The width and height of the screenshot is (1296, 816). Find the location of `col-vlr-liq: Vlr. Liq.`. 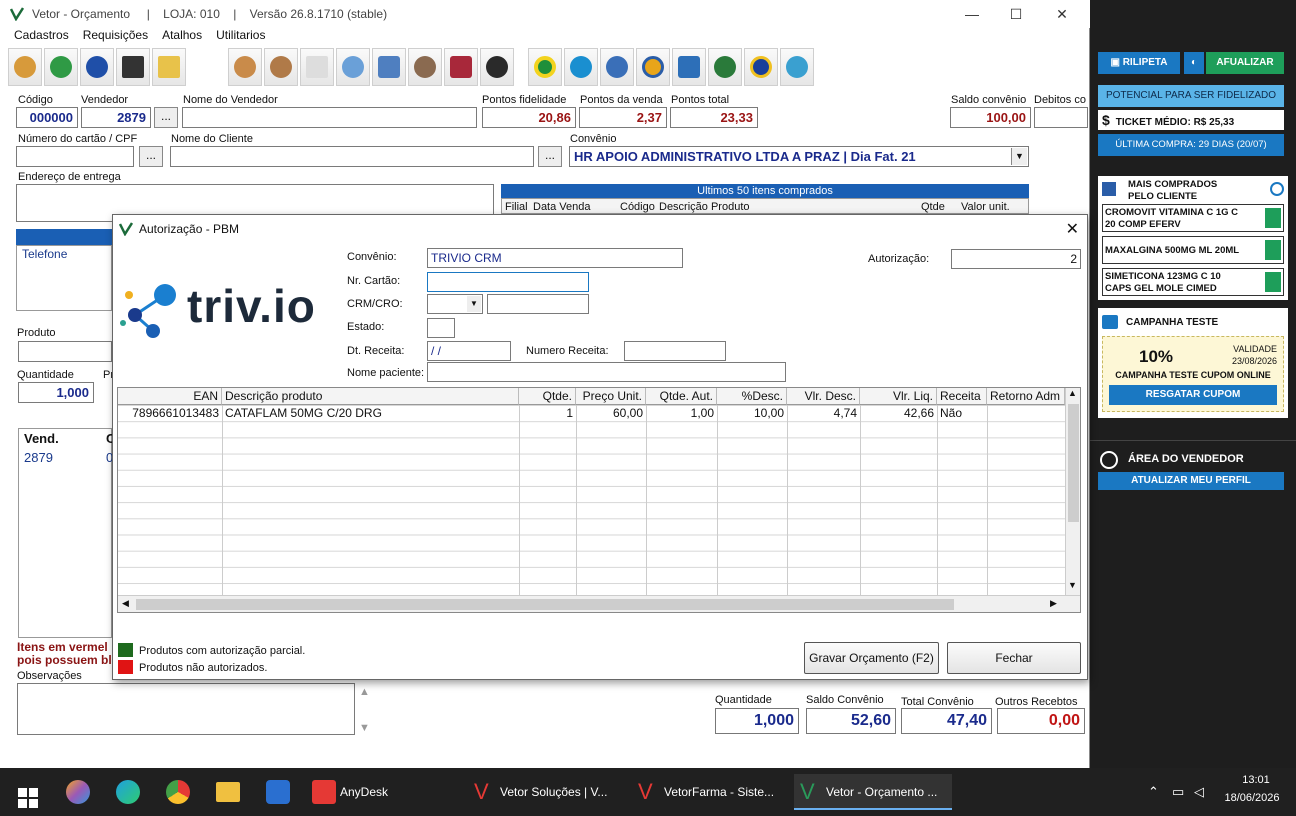

col-vlr-liq: Vlr. Liq. is located at coordinates (898, 396).